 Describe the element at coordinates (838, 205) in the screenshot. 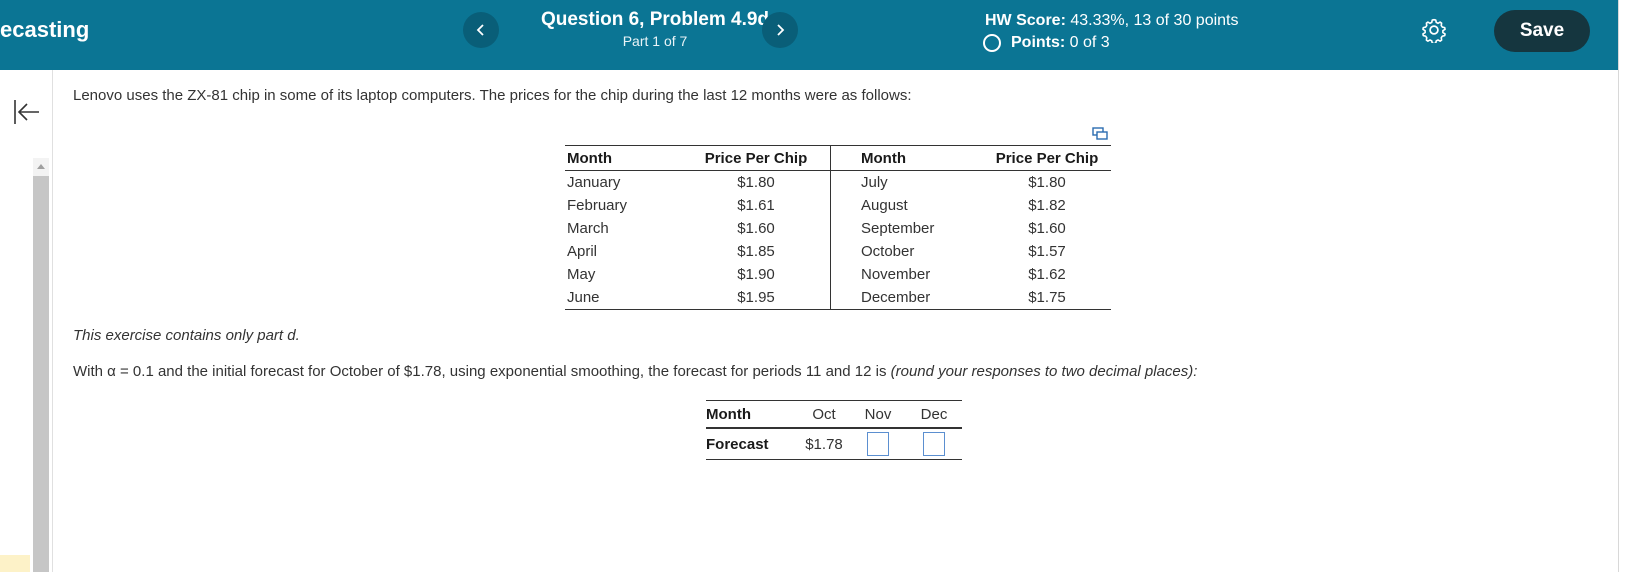

I see `table-row: February $1.61 August $1.82` at that location.